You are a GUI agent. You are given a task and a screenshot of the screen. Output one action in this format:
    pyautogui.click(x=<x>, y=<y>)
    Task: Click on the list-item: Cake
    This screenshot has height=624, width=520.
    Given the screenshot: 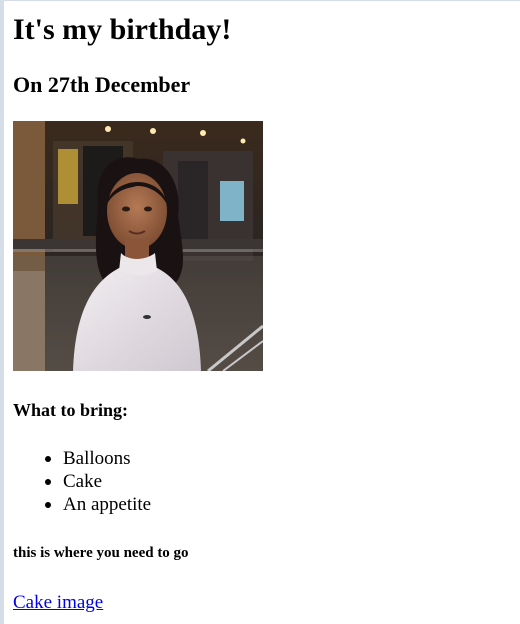 What is the action you would take?
    pyautogui.click(x=82, y=481)
    